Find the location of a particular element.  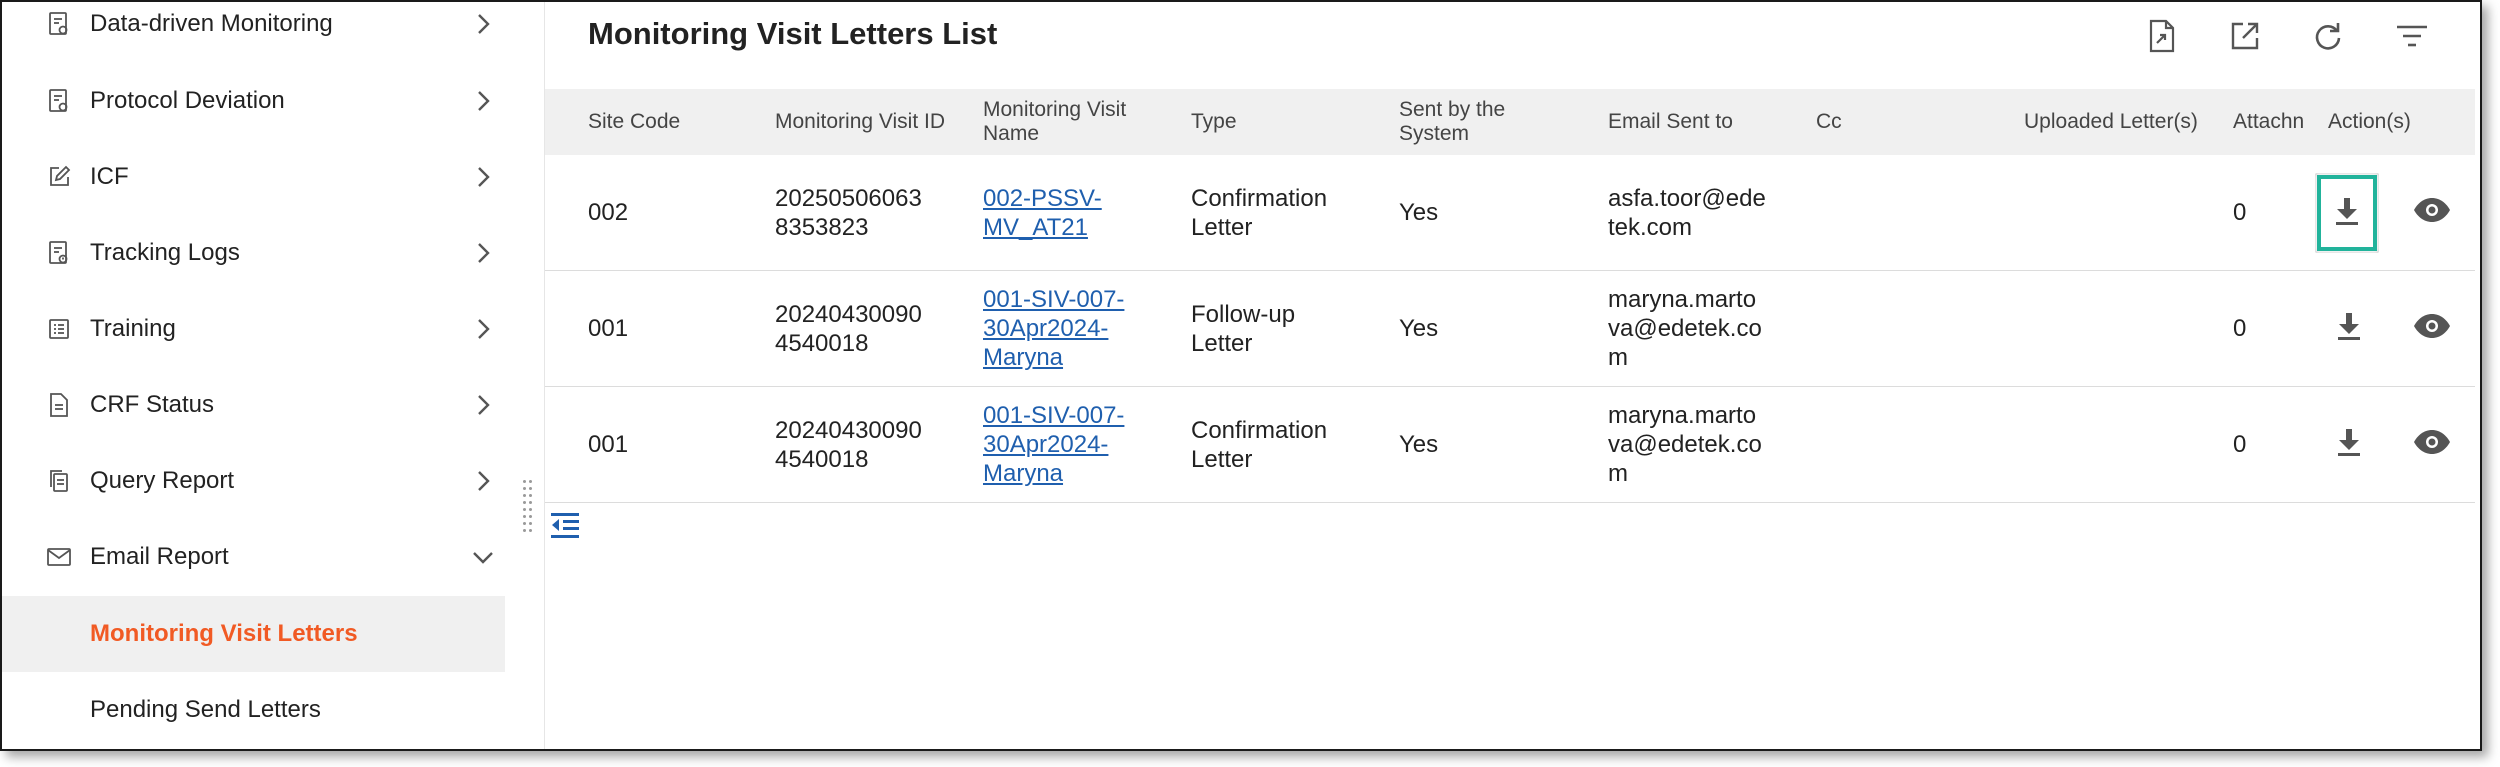

filter-button is located at coordinates (2412, 38).